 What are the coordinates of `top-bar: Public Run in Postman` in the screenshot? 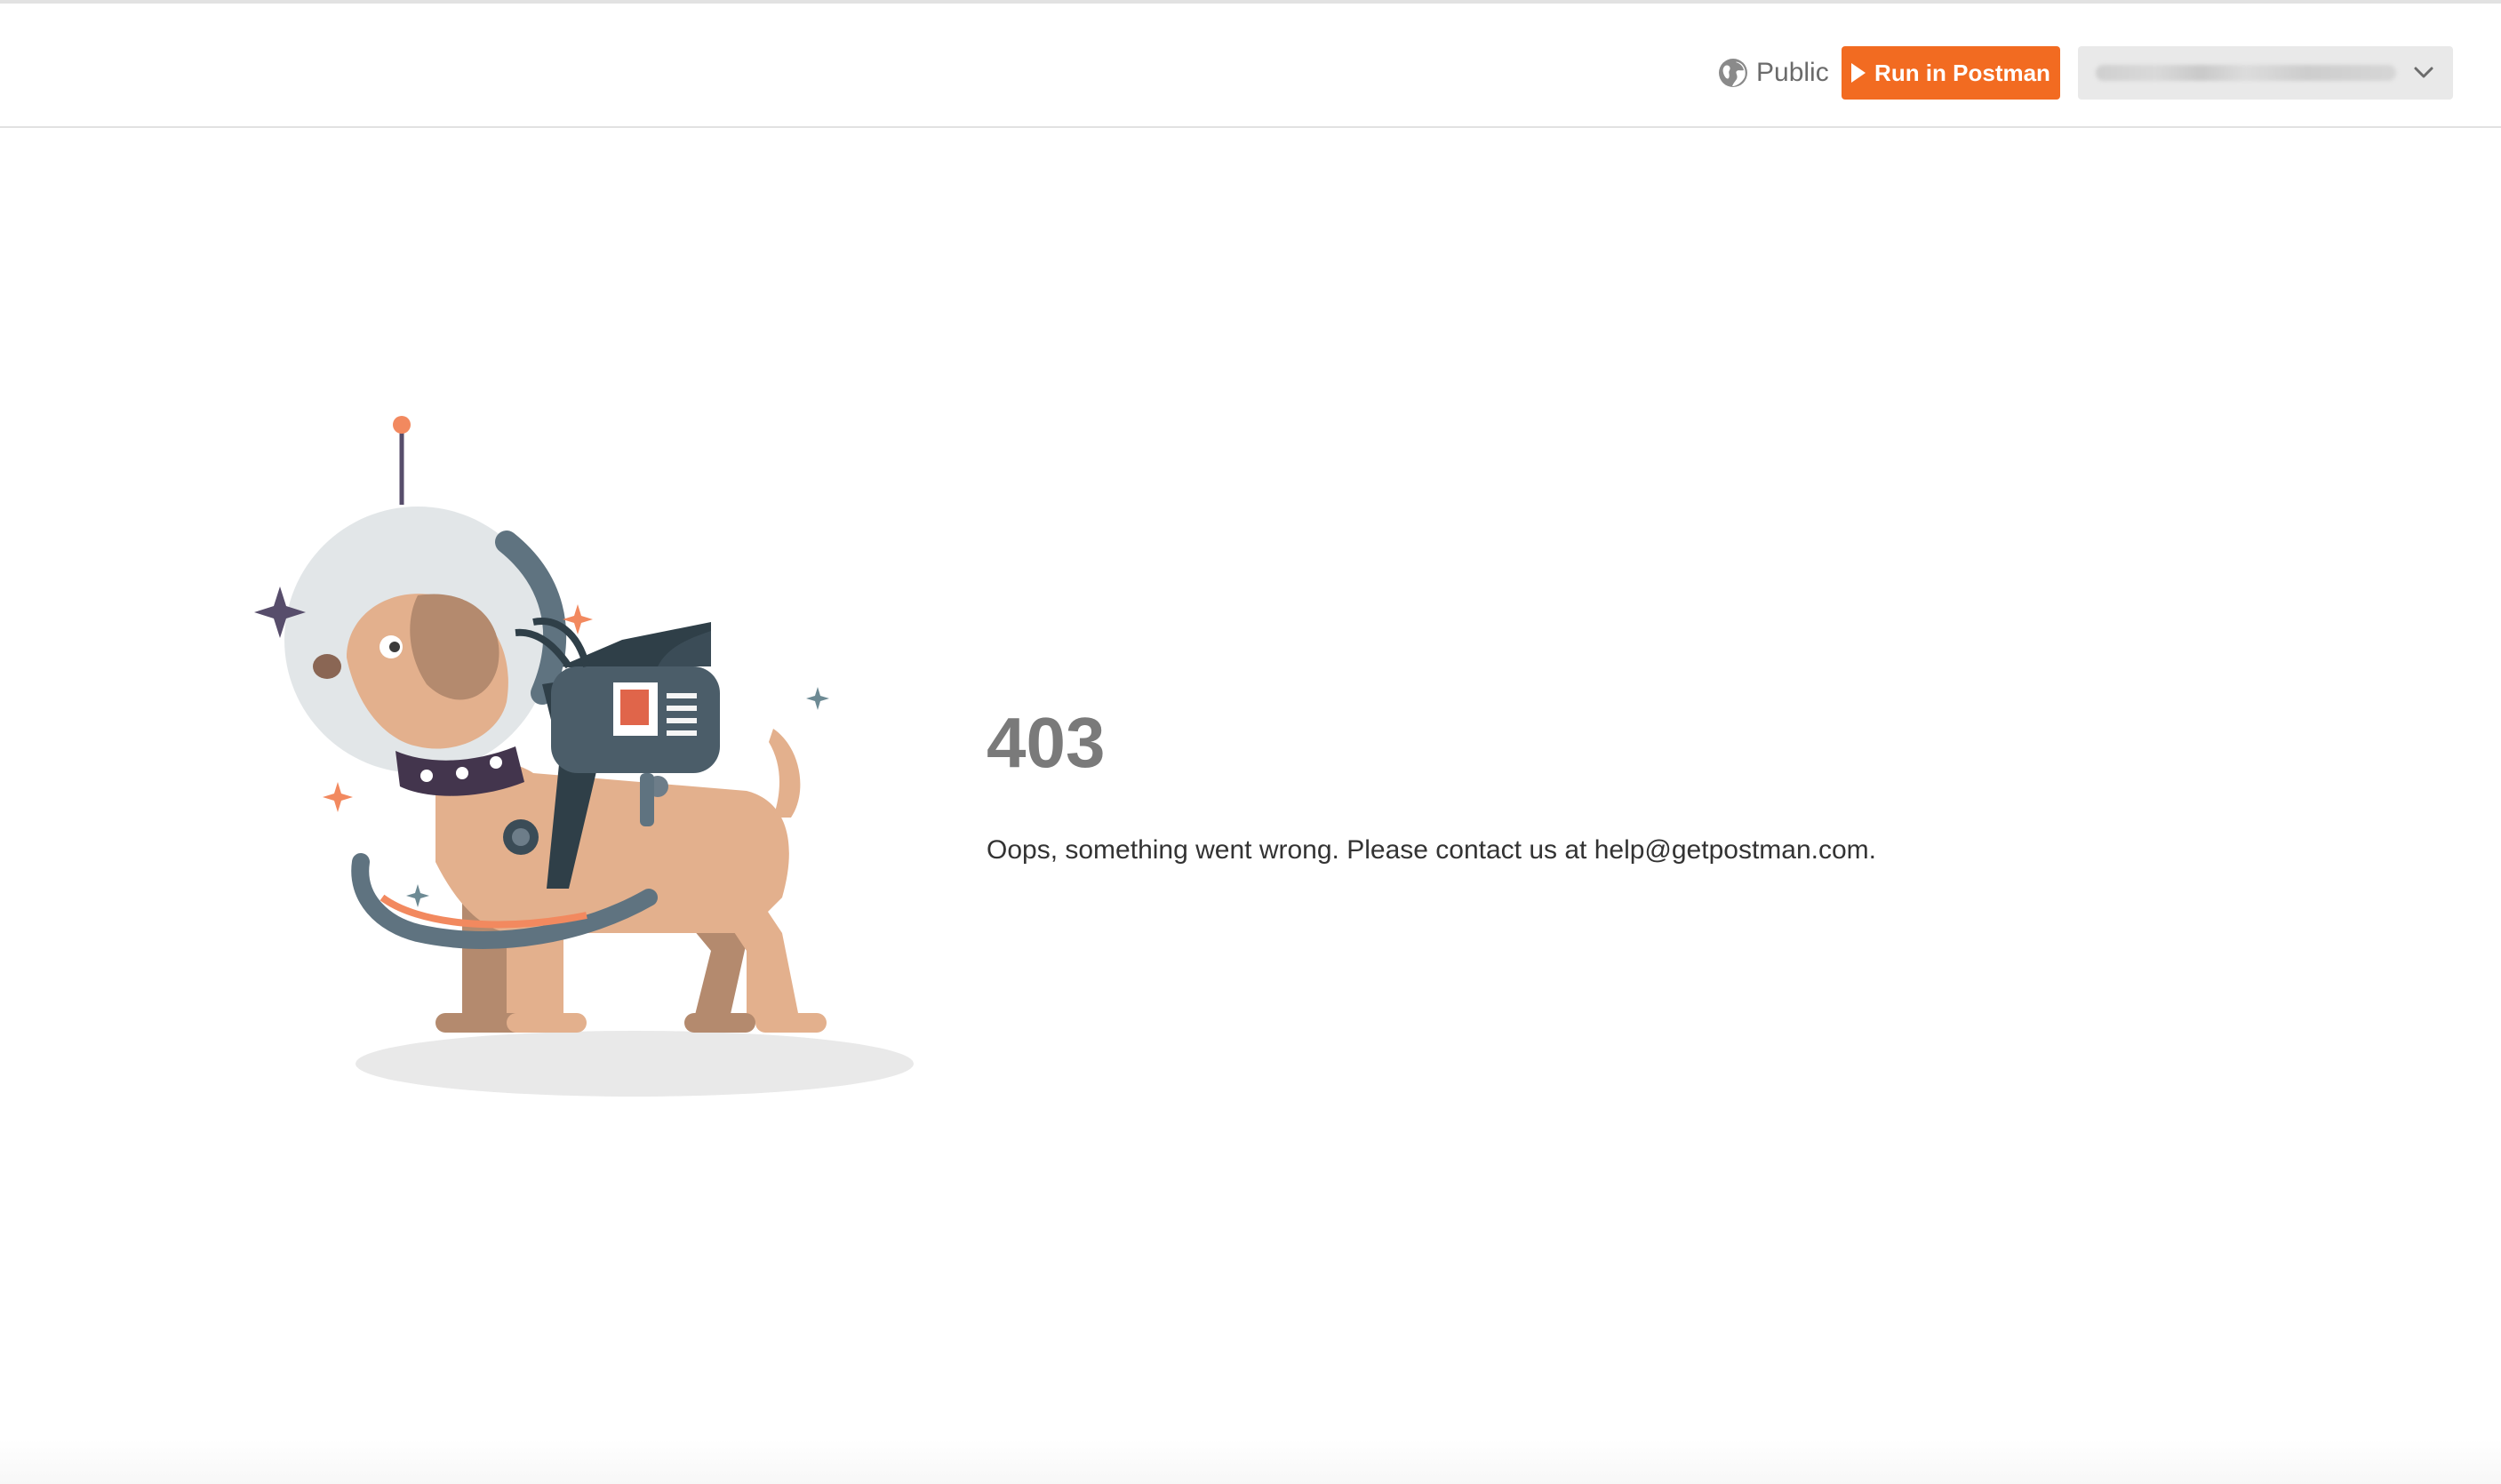 It's located at (1250, 64).